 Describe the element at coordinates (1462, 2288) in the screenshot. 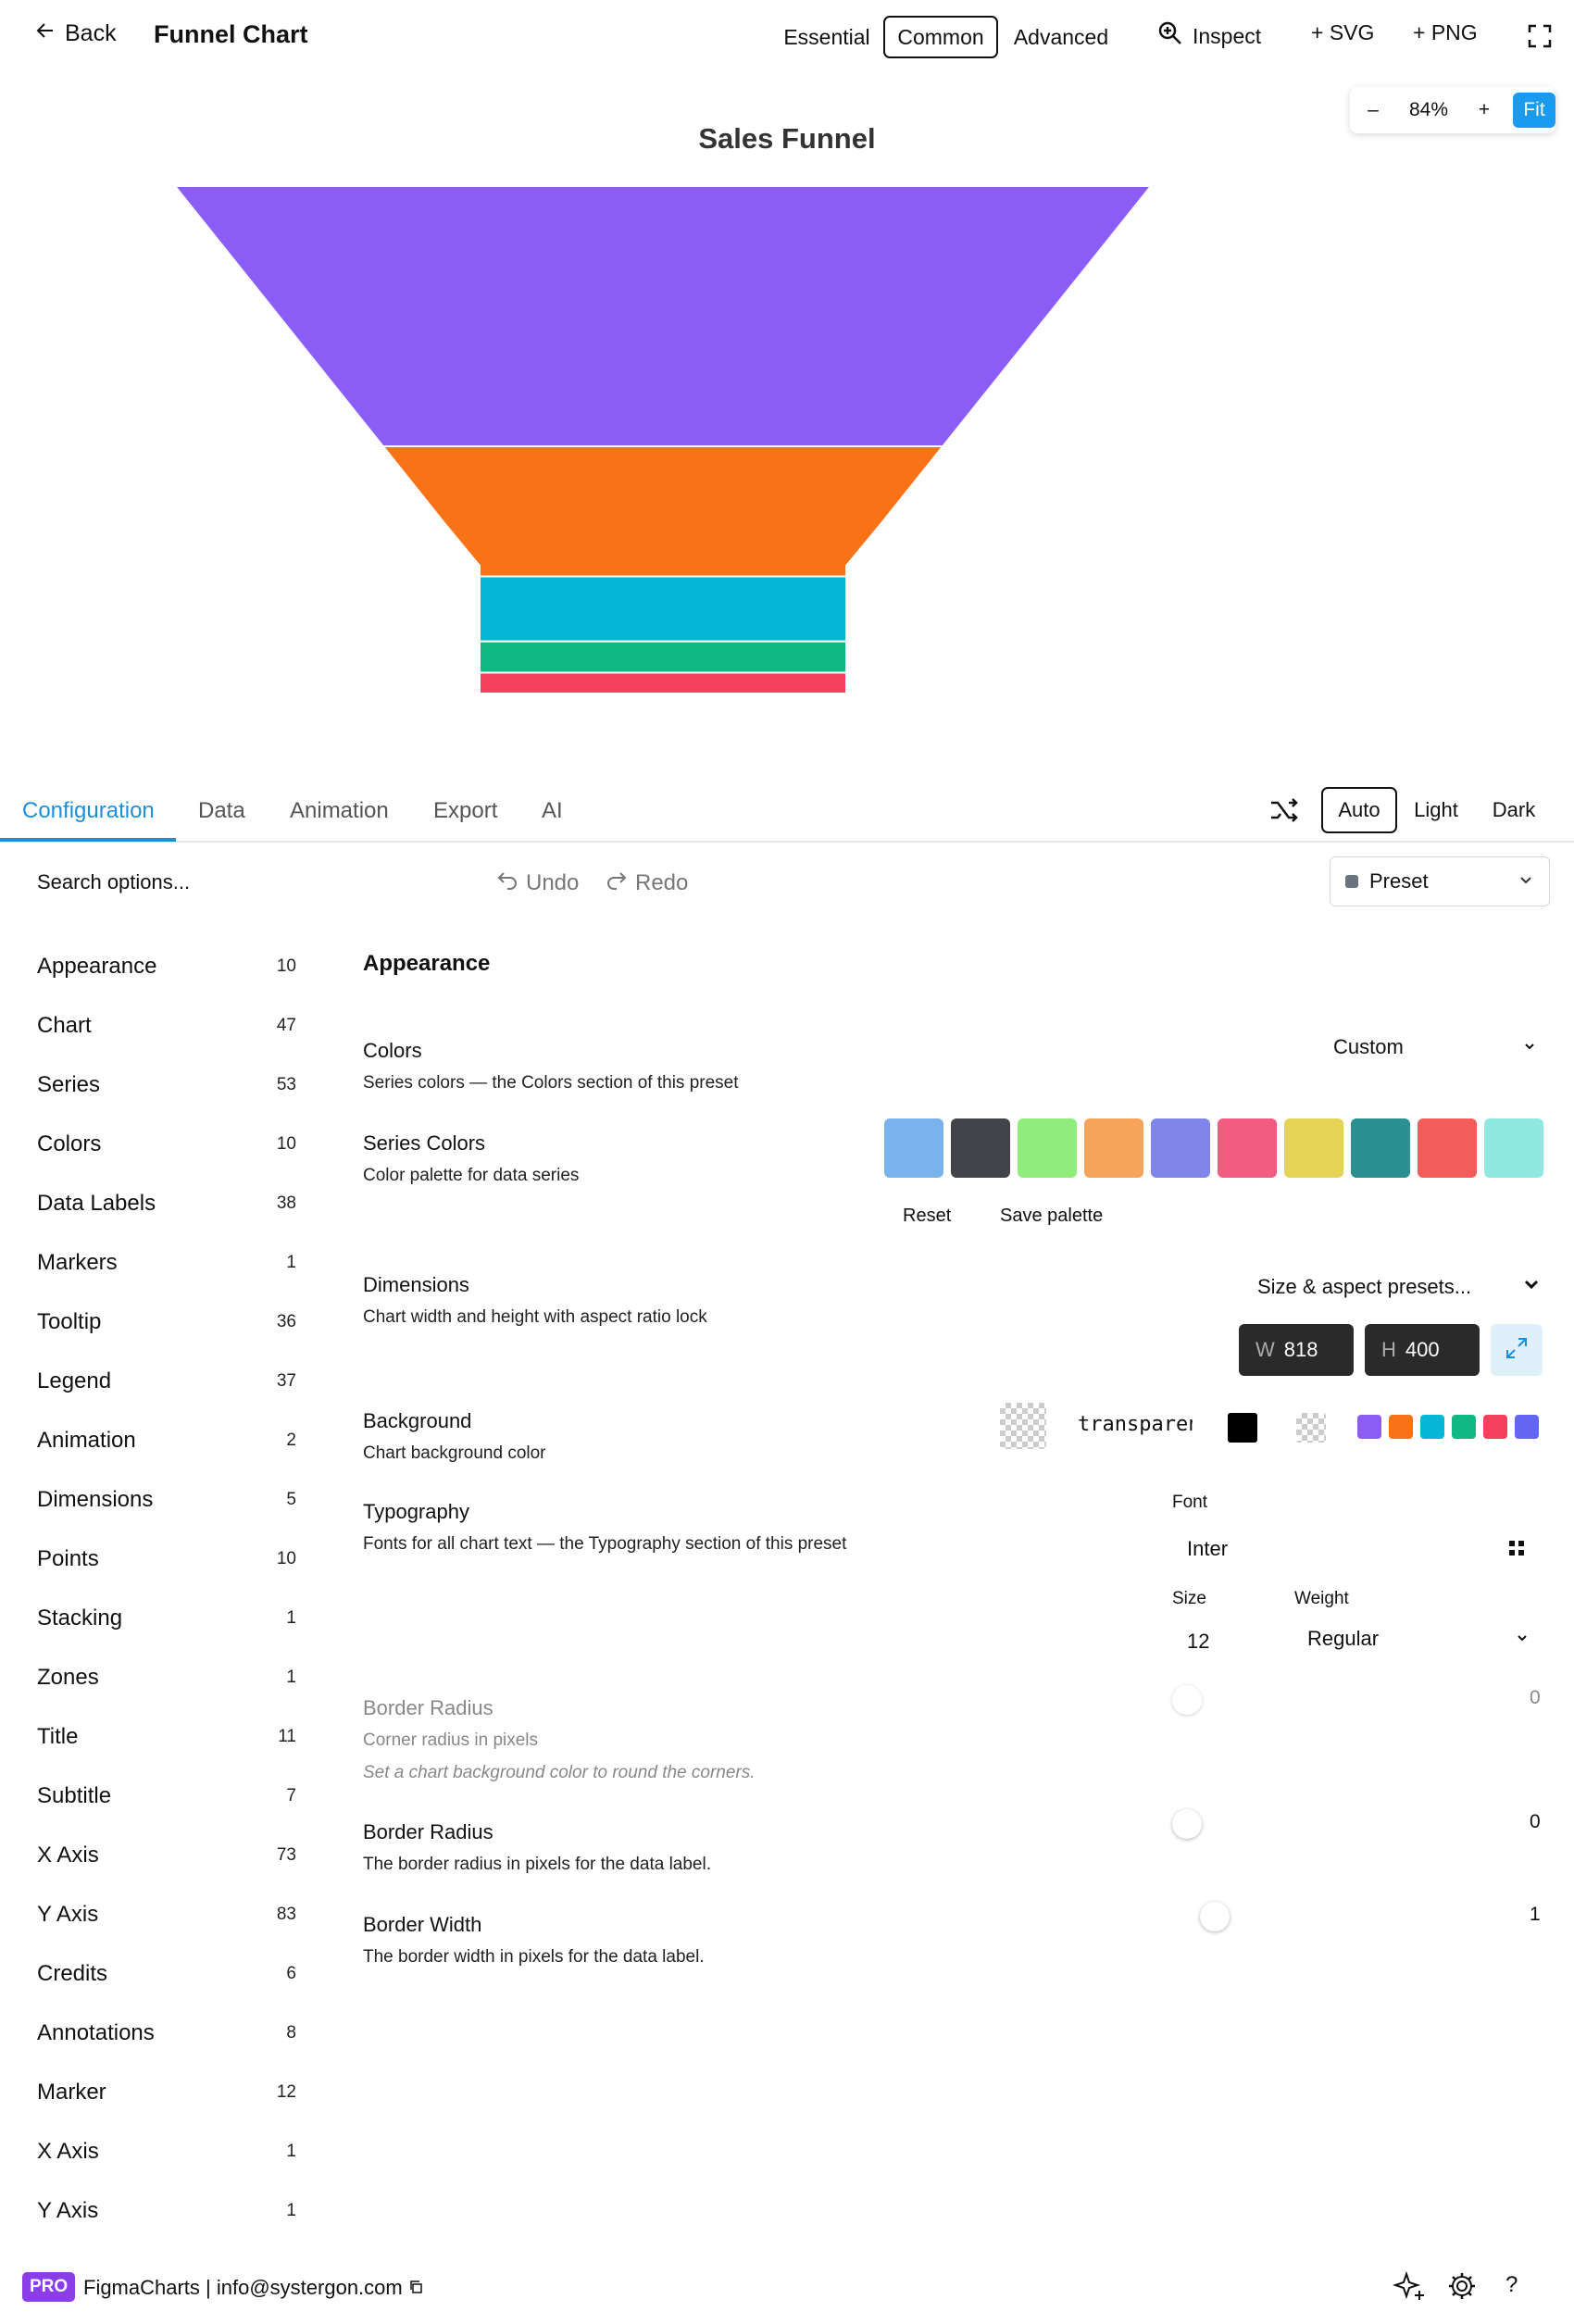

I see `gear-icon` at that location.